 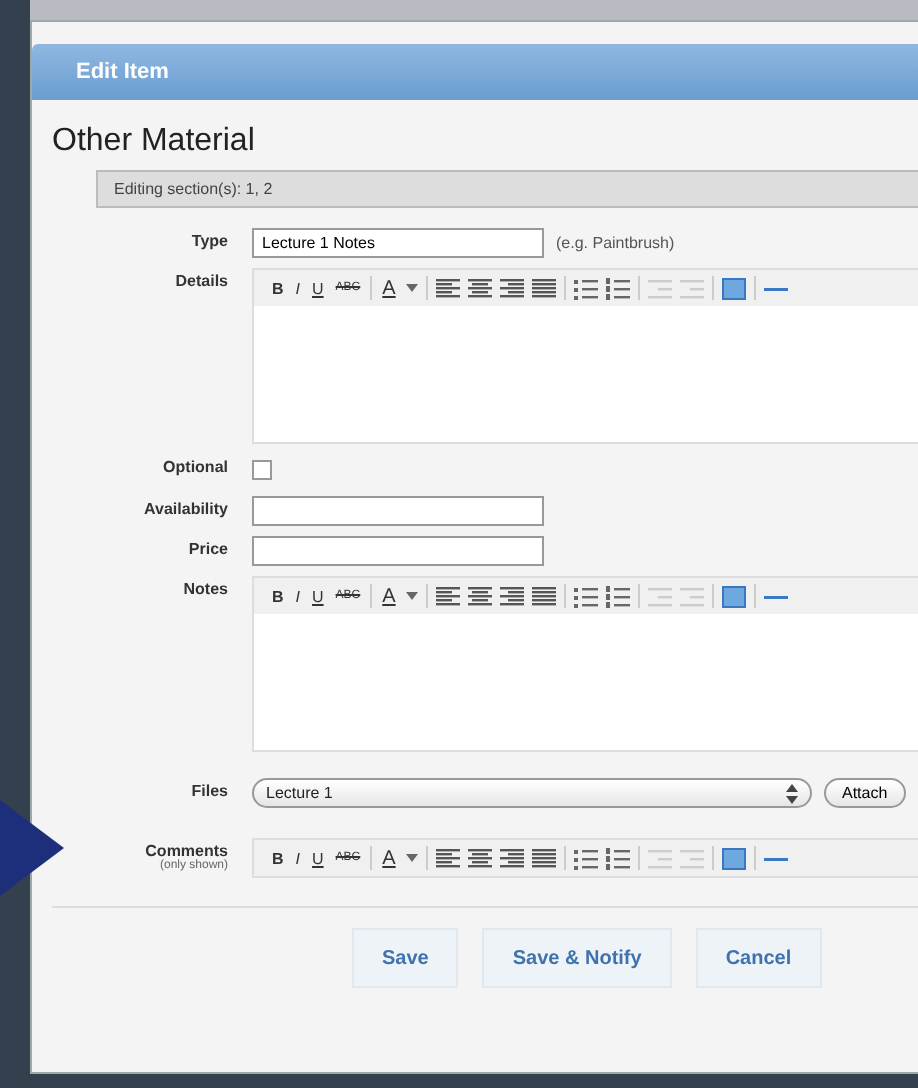 What do you see at coordinates (865, 793) in the screenshot?
I see `attach-button: Attach` at bounding box center [865, 793].